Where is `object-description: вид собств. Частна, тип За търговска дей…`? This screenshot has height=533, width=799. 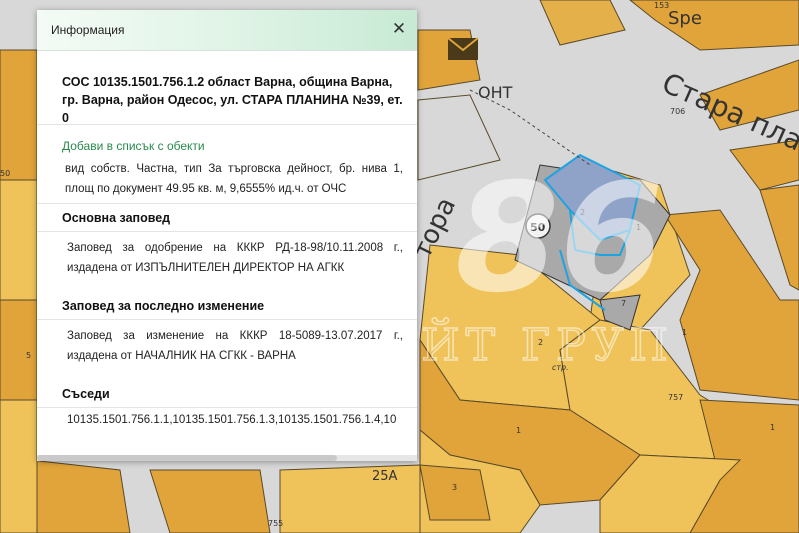
object-description: вид собств. Частна, тип За търговска дей… is located at coordinates (227, 178).